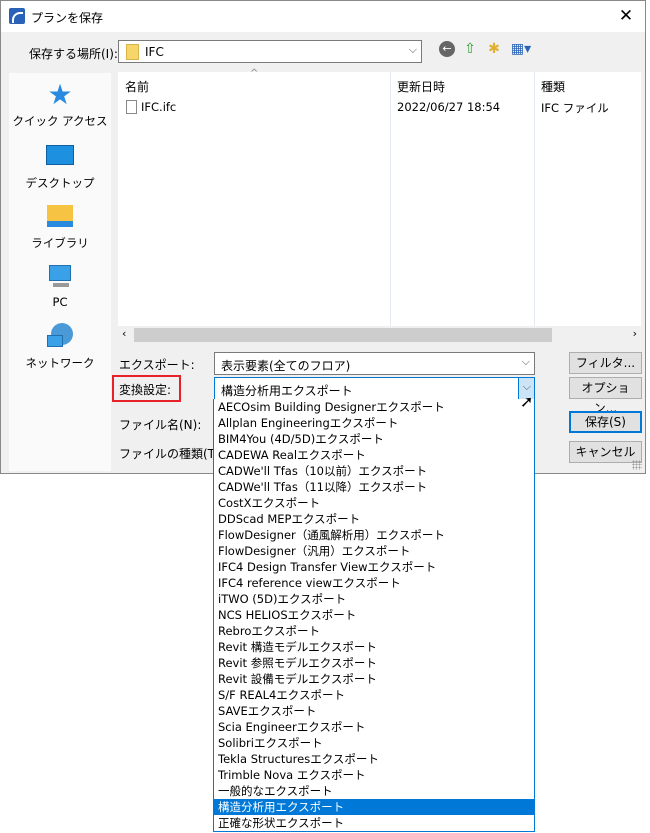 This screenshot has height=833, width=650. What do you see at coordinates (132, 52) in the screenshot?
I see `folder-icon` at bounding box center [132, 52].